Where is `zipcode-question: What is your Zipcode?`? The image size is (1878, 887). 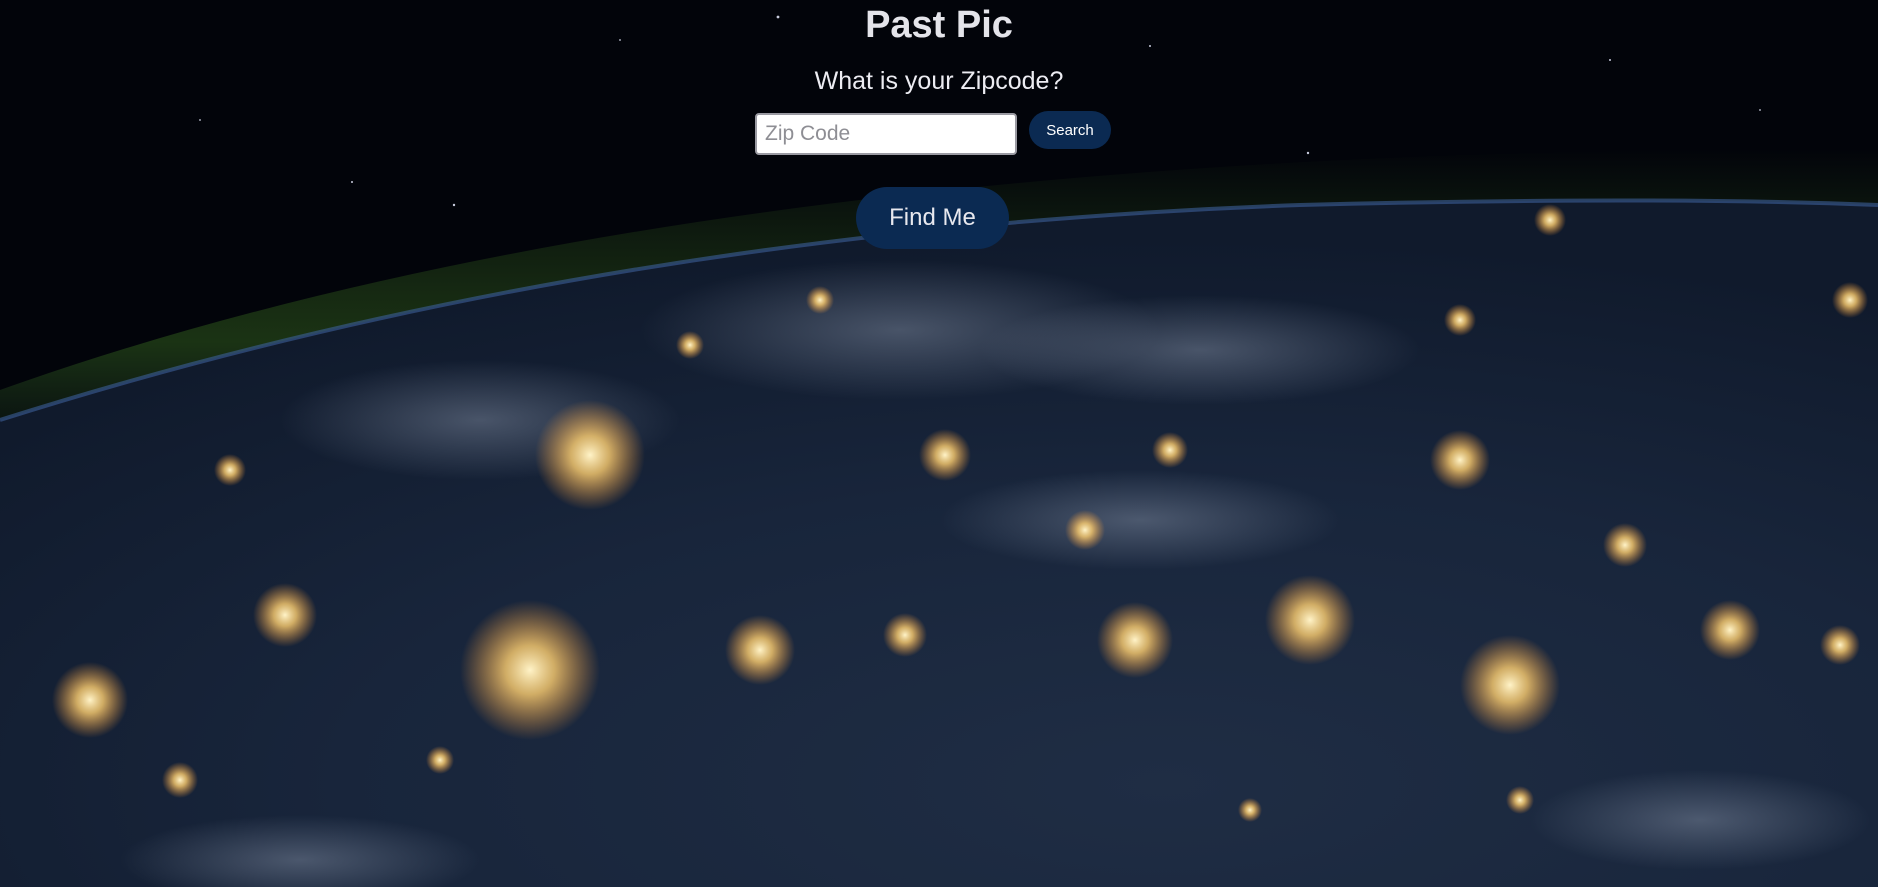
zipcode-question: What is your Zipcode? is located at coordinates (939, 81).